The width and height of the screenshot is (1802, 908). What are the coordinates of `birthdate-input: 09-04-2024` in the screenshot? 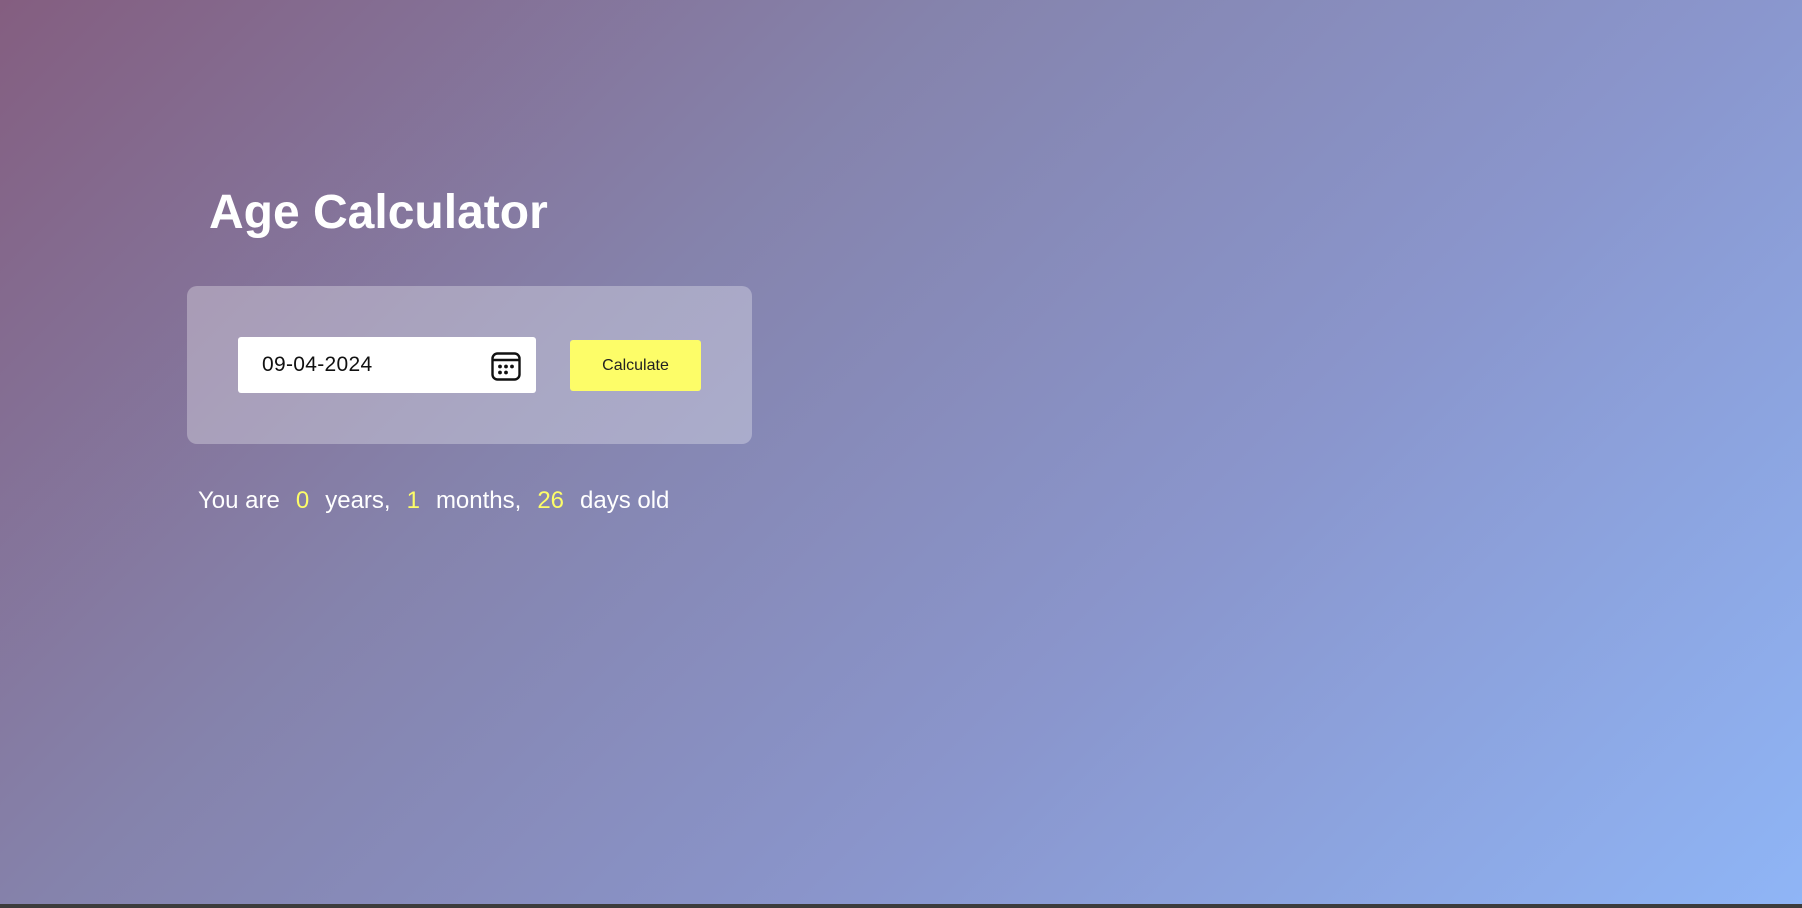 It's located at (387, 365).